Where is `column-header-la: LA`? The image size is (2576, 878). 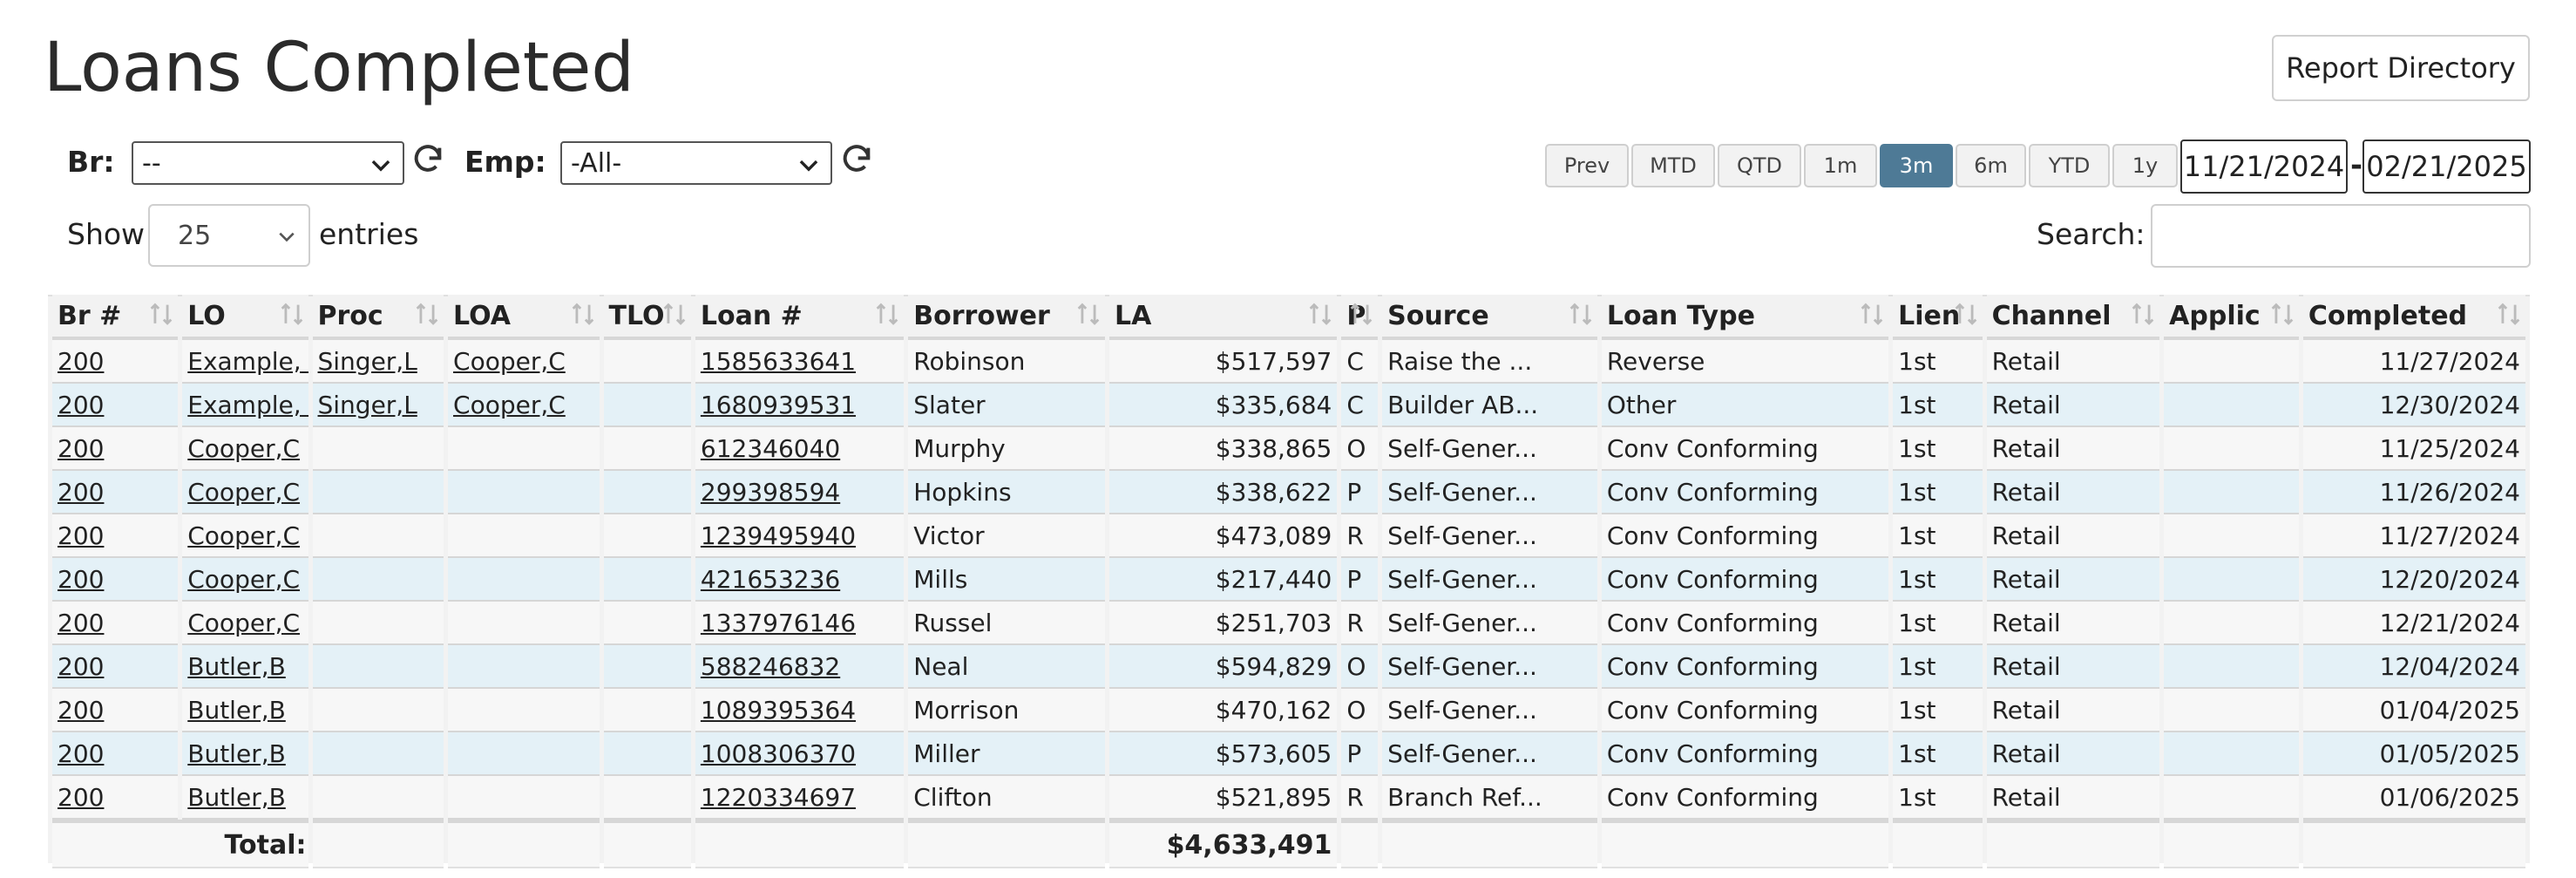 column-header-la: LA is located at coordinates (1224, 317).